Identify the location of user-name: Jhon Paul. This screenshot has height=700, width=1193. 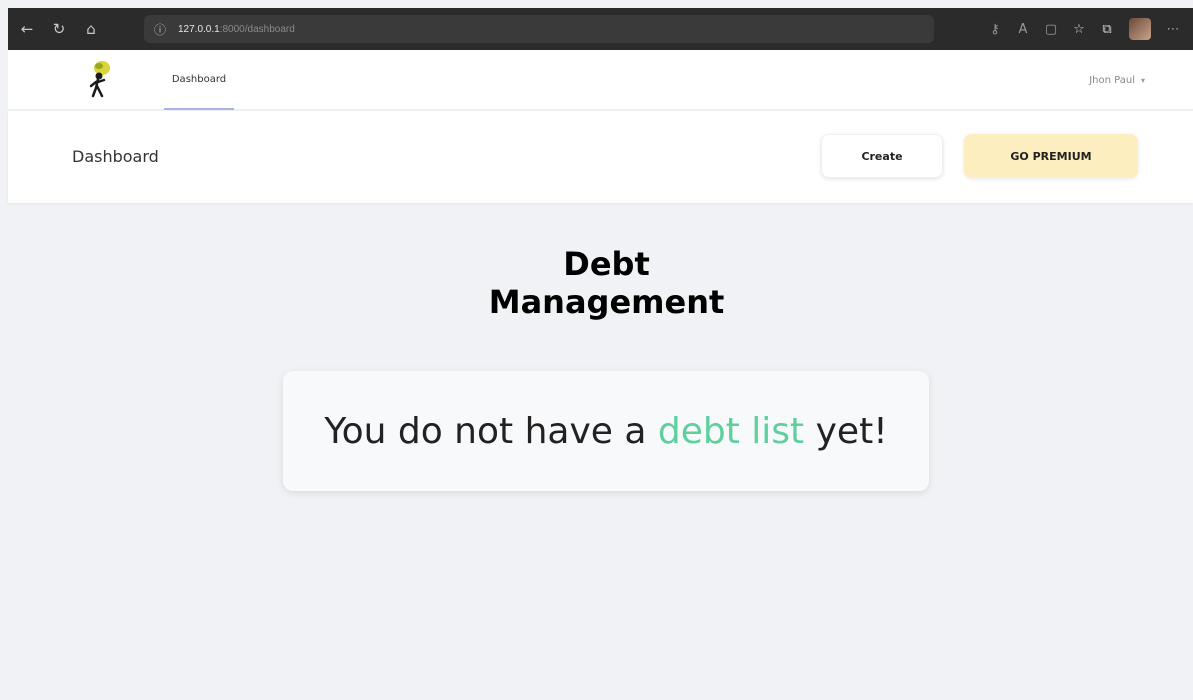
(1112, 80).